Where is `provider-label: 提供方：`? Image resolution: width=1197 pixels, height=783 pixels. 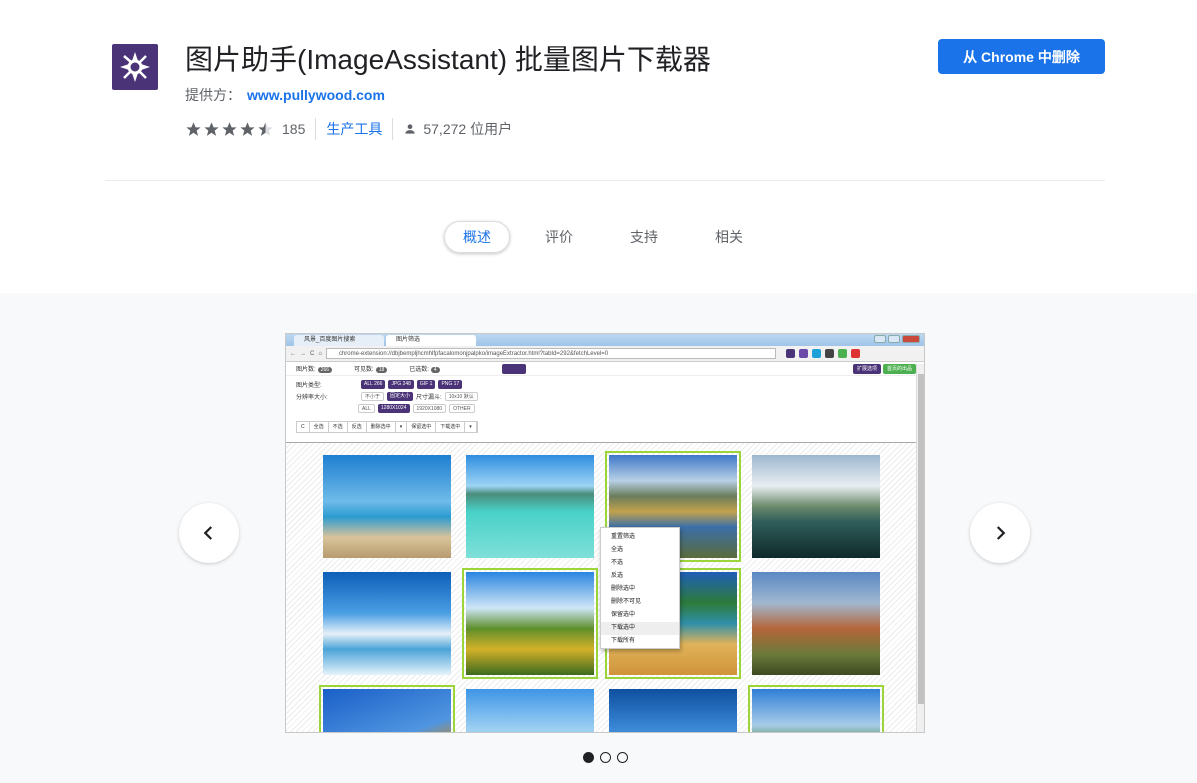
provider-label: 提供方： is located at coordinates (213, 95).